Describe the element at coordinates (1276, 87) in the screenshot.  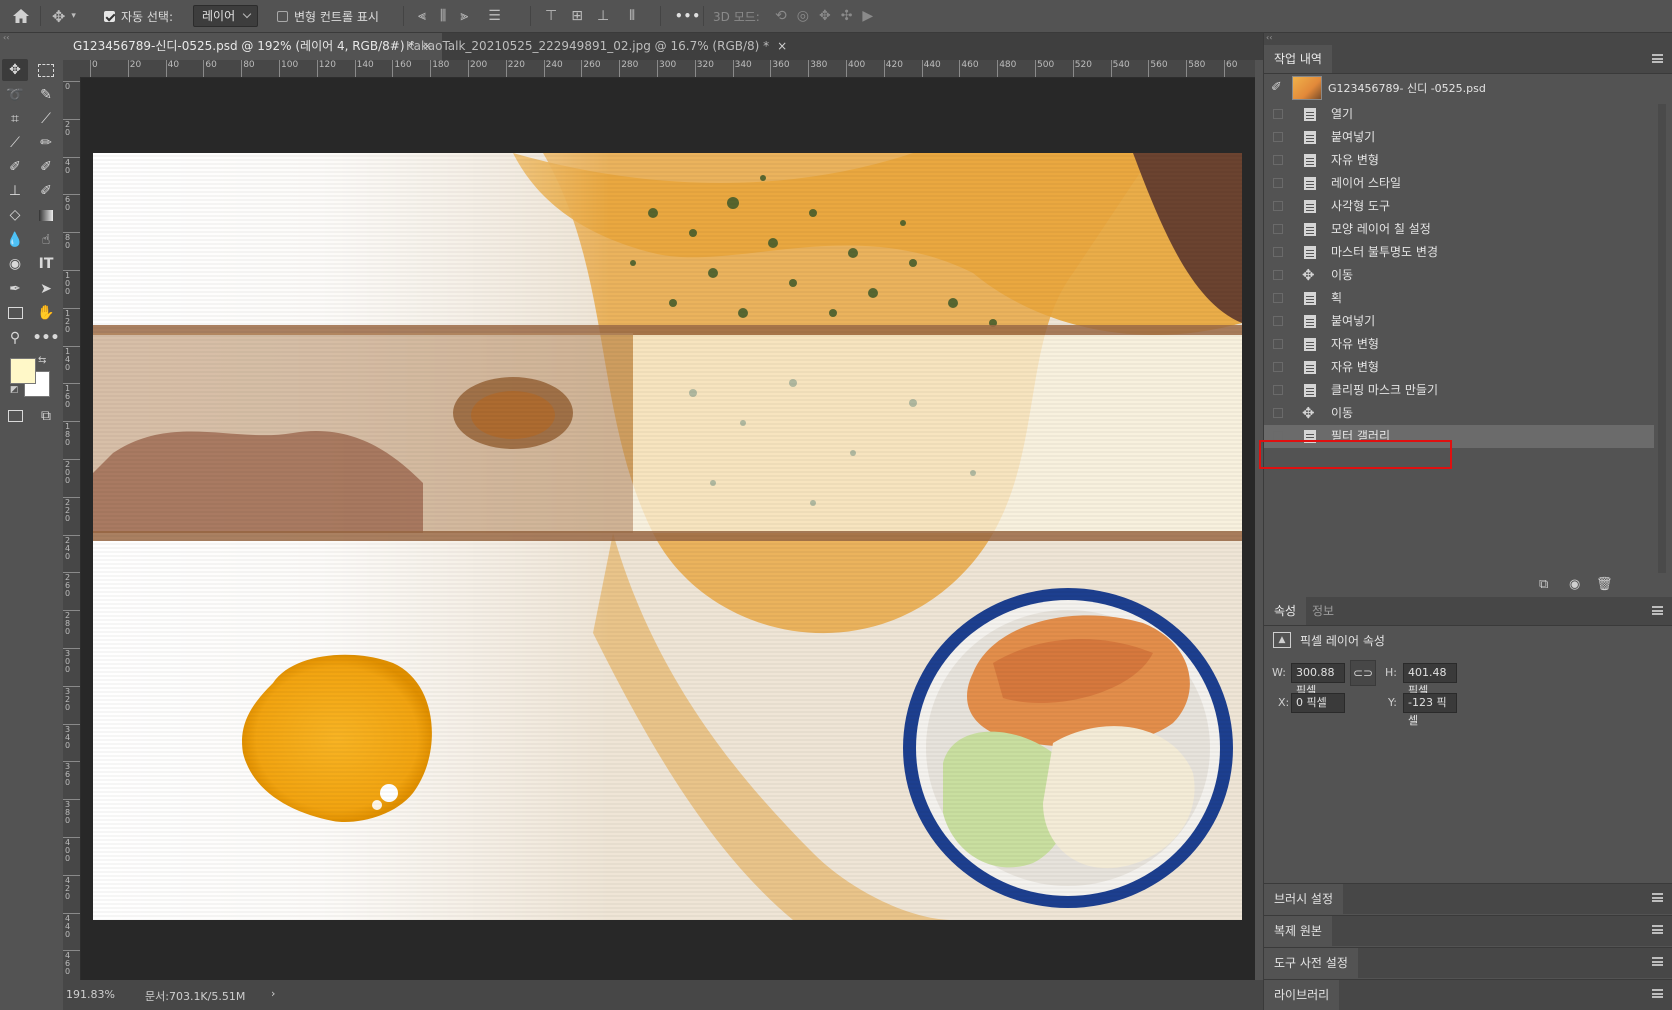
I see `history-brush-source-icon: ✐` at that location.